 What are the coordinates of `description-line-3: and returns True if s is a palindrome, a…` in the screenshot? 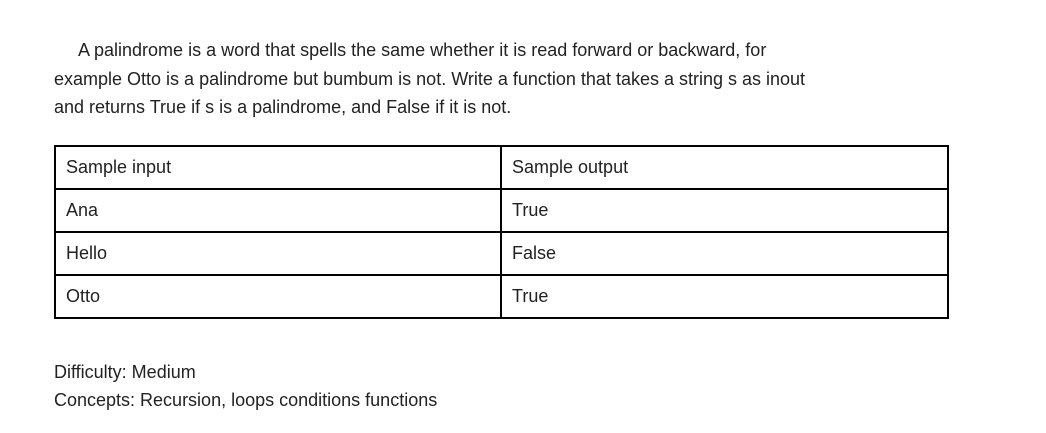 It's located at (283, 107).